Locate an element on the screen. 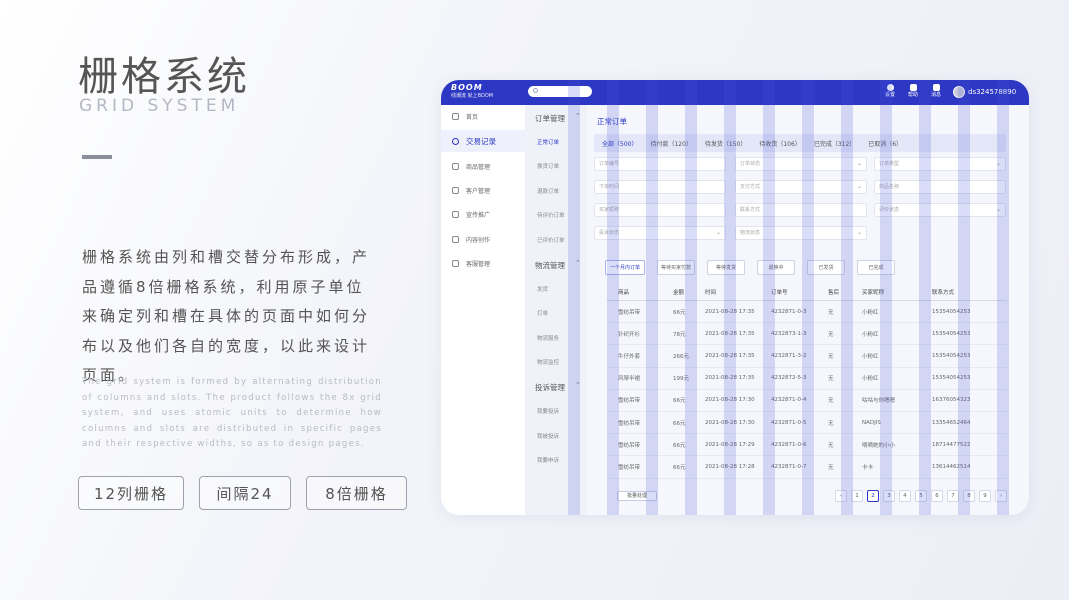  submenu-item-refund-orders: 退款订单 is located at coordinates (548, 191).